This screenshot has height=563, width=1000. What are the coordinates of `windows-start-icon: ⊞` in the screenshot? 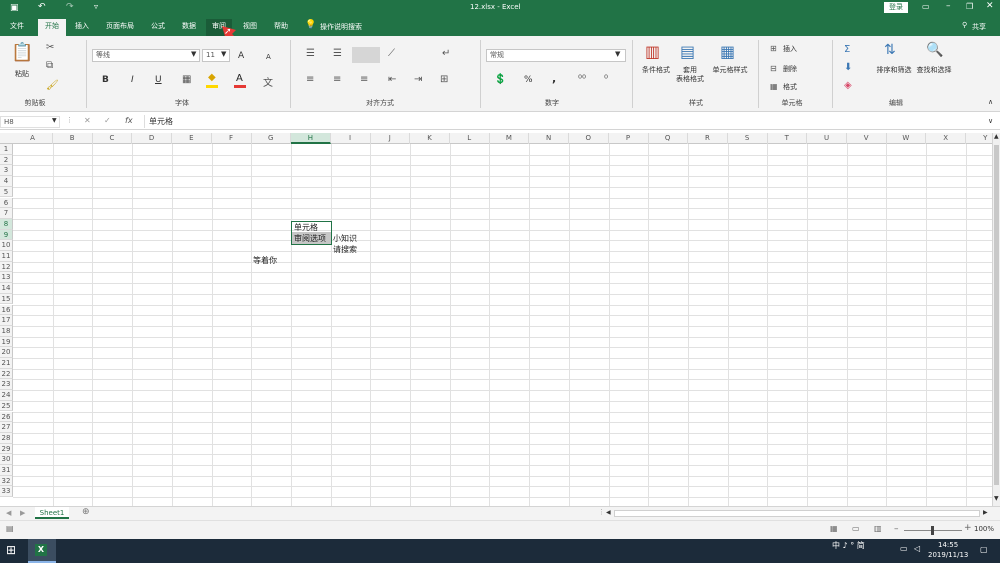 It's located at (11, 550).